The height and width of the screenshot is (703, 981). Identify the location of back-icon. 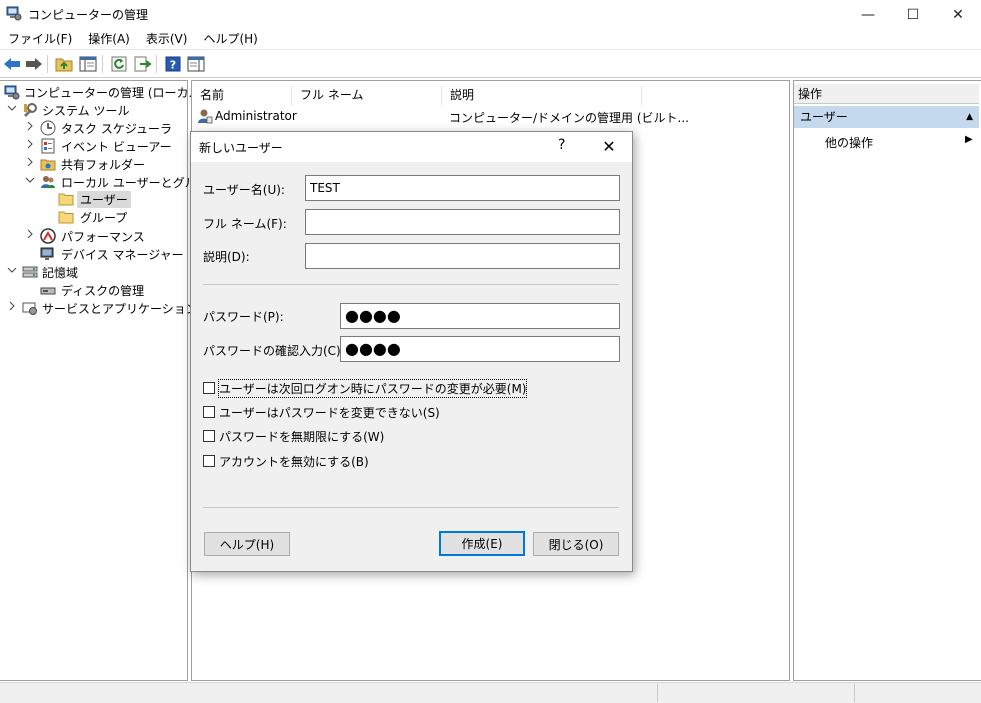
(12, 64).